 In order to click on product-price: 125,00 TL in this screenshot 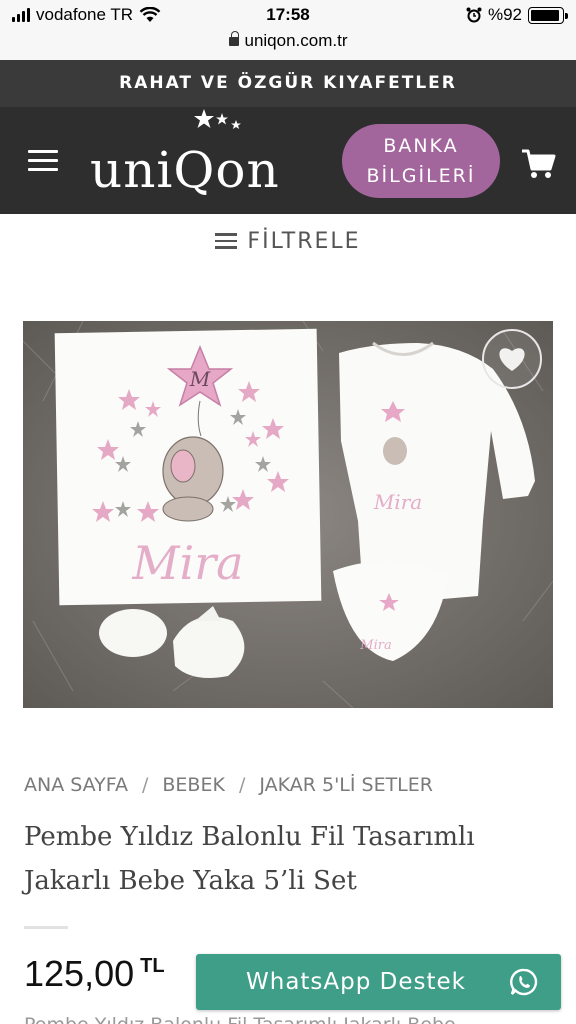, I will do `click(94, 974)`.